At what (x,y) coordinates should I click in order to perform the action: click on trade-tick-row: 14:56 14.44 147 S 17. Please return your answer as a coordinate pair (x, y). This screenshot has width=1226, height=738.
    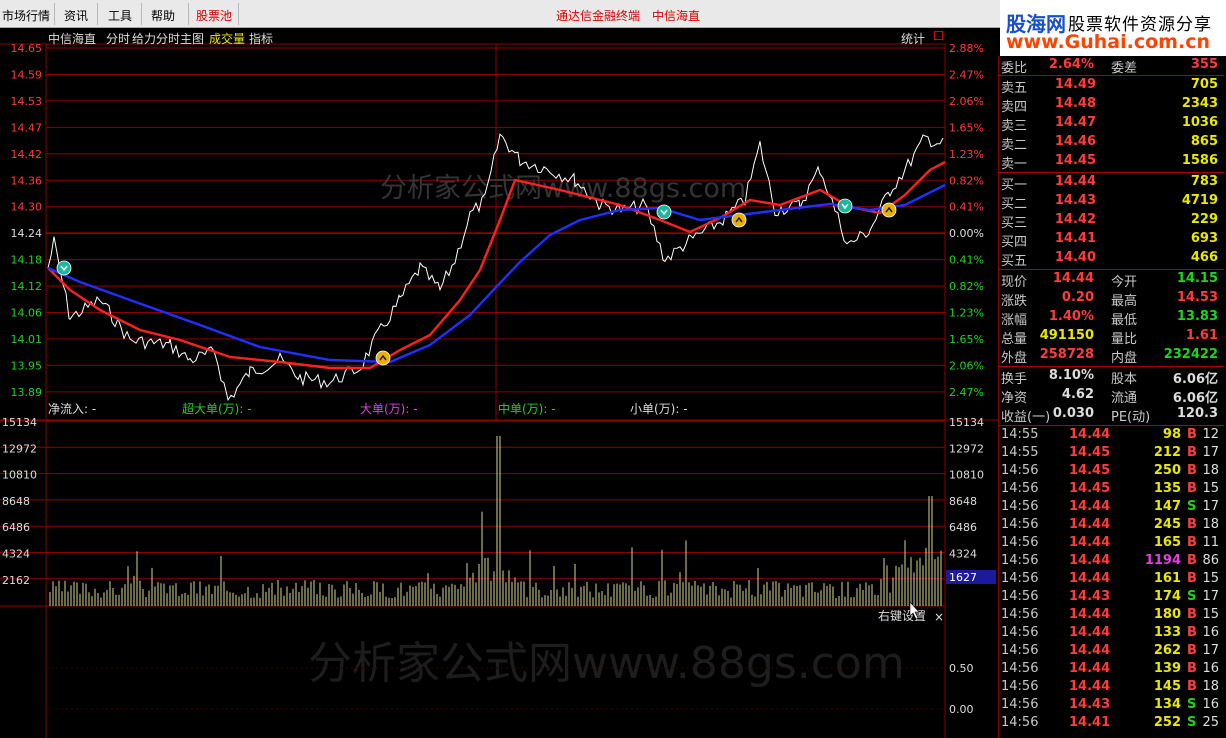
    Looking at the image, I should click on (1110, 508).